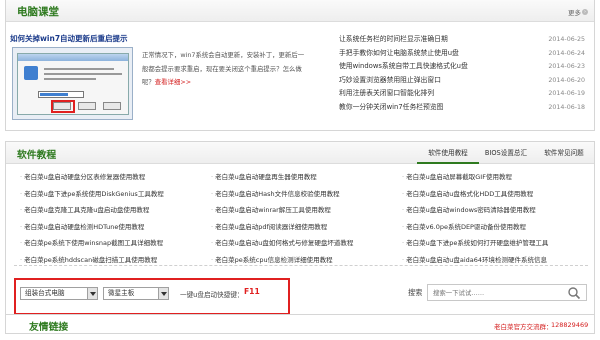 The width and height of the screenshot is (600, 340). I want to click on tutorial-link-text: 老白菜u盘启动u盘如何格式与修复硬盘坏道教程, so click(284, 243).